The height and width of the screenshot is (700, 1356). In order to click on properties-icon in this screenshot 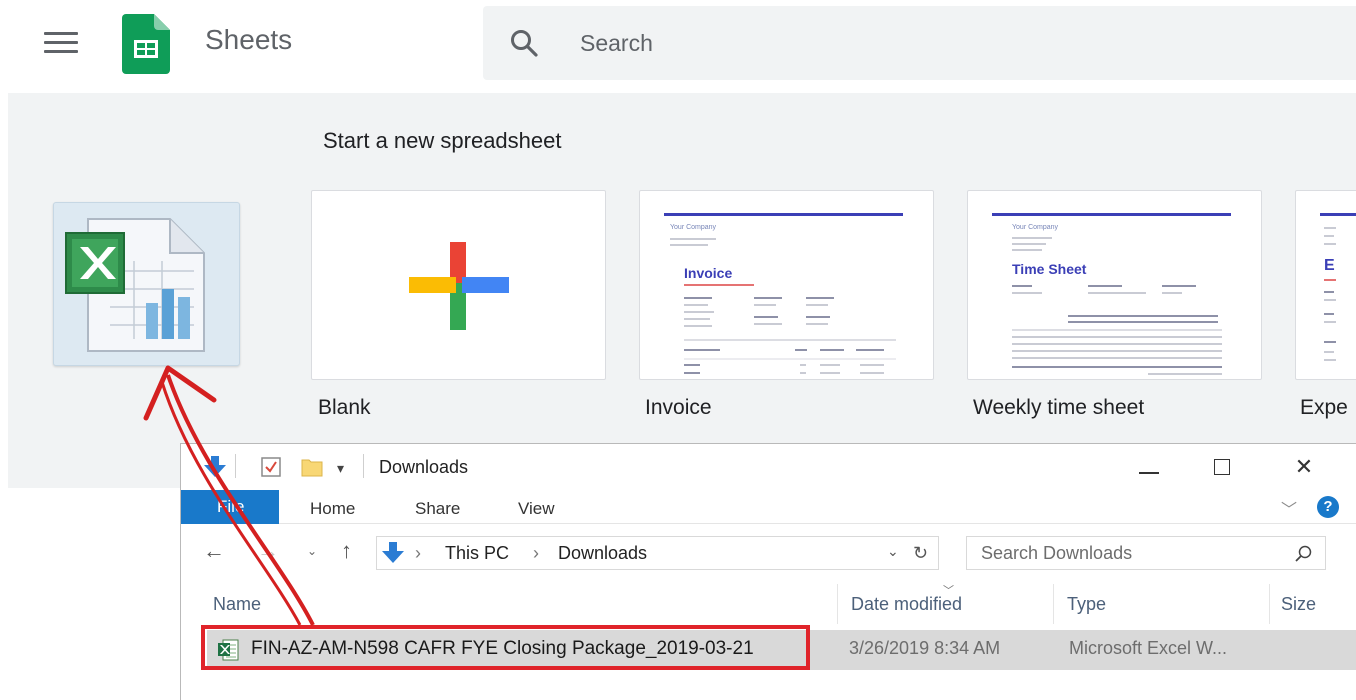, I will do `click(271, 467)`.